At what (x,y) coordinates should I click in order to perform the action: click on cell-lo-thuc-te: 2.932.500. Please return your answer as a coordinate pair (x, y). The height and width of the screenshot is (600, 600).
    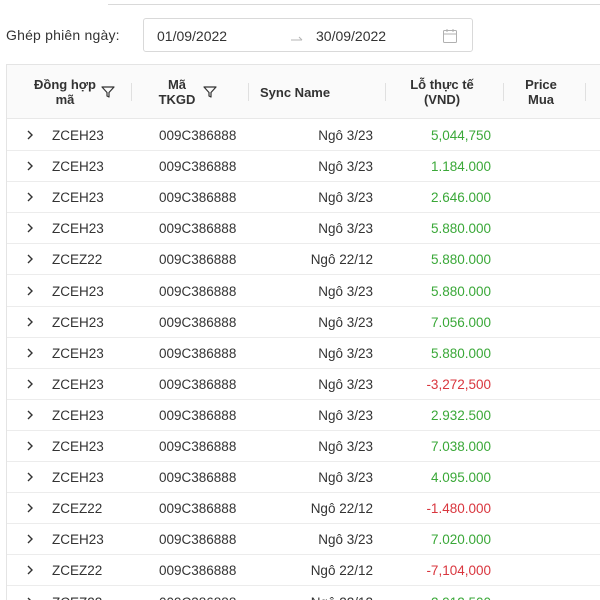
    Looking at the image, I should click on (460, 415).